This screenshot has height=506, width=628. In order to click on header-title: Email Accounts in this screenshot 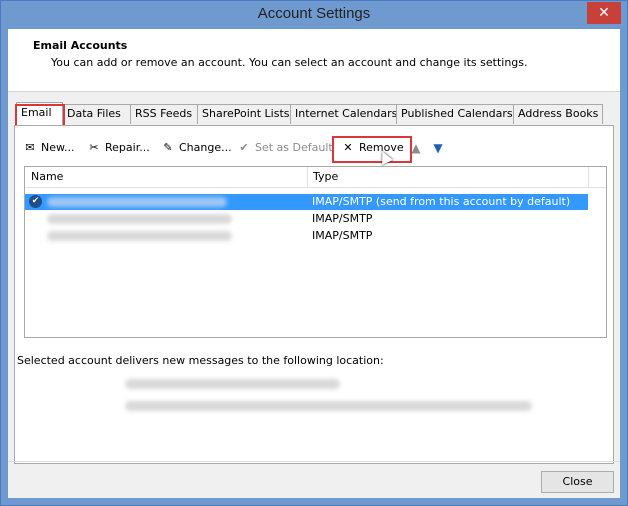, I will do `click(80, 45)`.